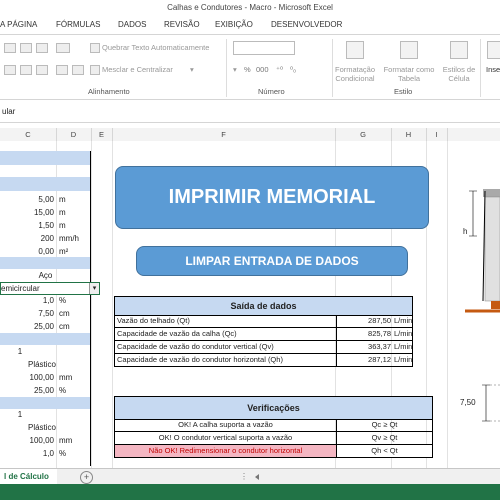 The height and width of the screenshot is (500, 500). Describe the element at coordinates (74, 134) in the screenshot. I see `column-header-d: D` at that location.